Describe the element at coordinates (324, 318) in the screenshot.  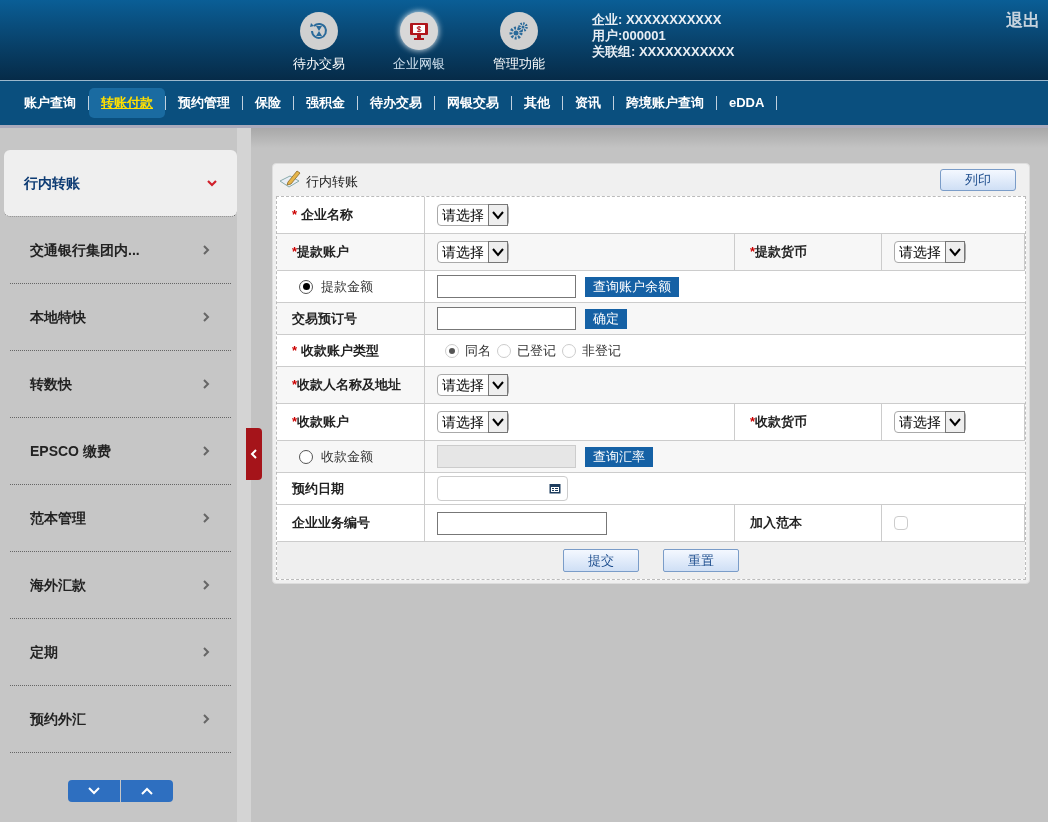
I see `field-label: 交易预订号` at that location.